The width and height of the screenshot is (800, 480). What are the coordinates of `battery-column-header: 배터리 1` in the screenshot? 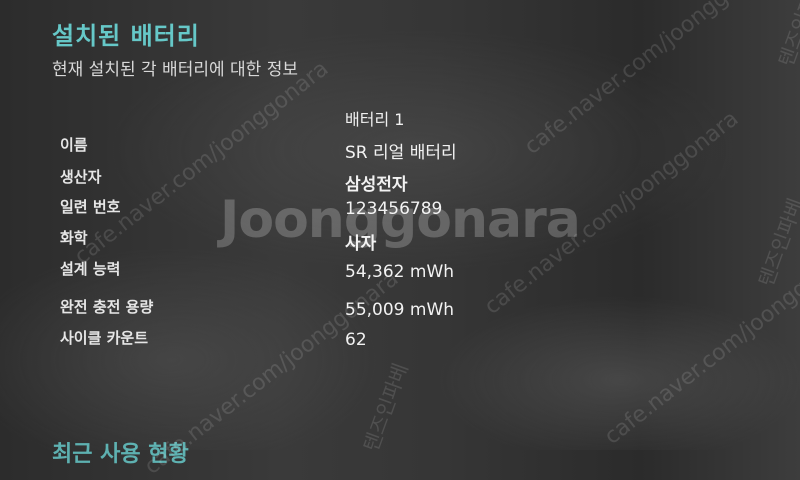 It's located at (375, 119).